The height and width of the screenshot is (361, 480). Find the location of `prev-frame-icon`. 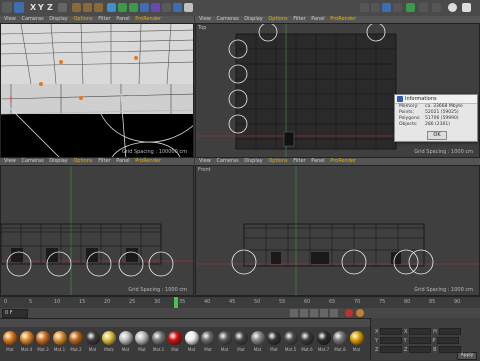

prev-frame-icon is located at coordinates (304, 313).